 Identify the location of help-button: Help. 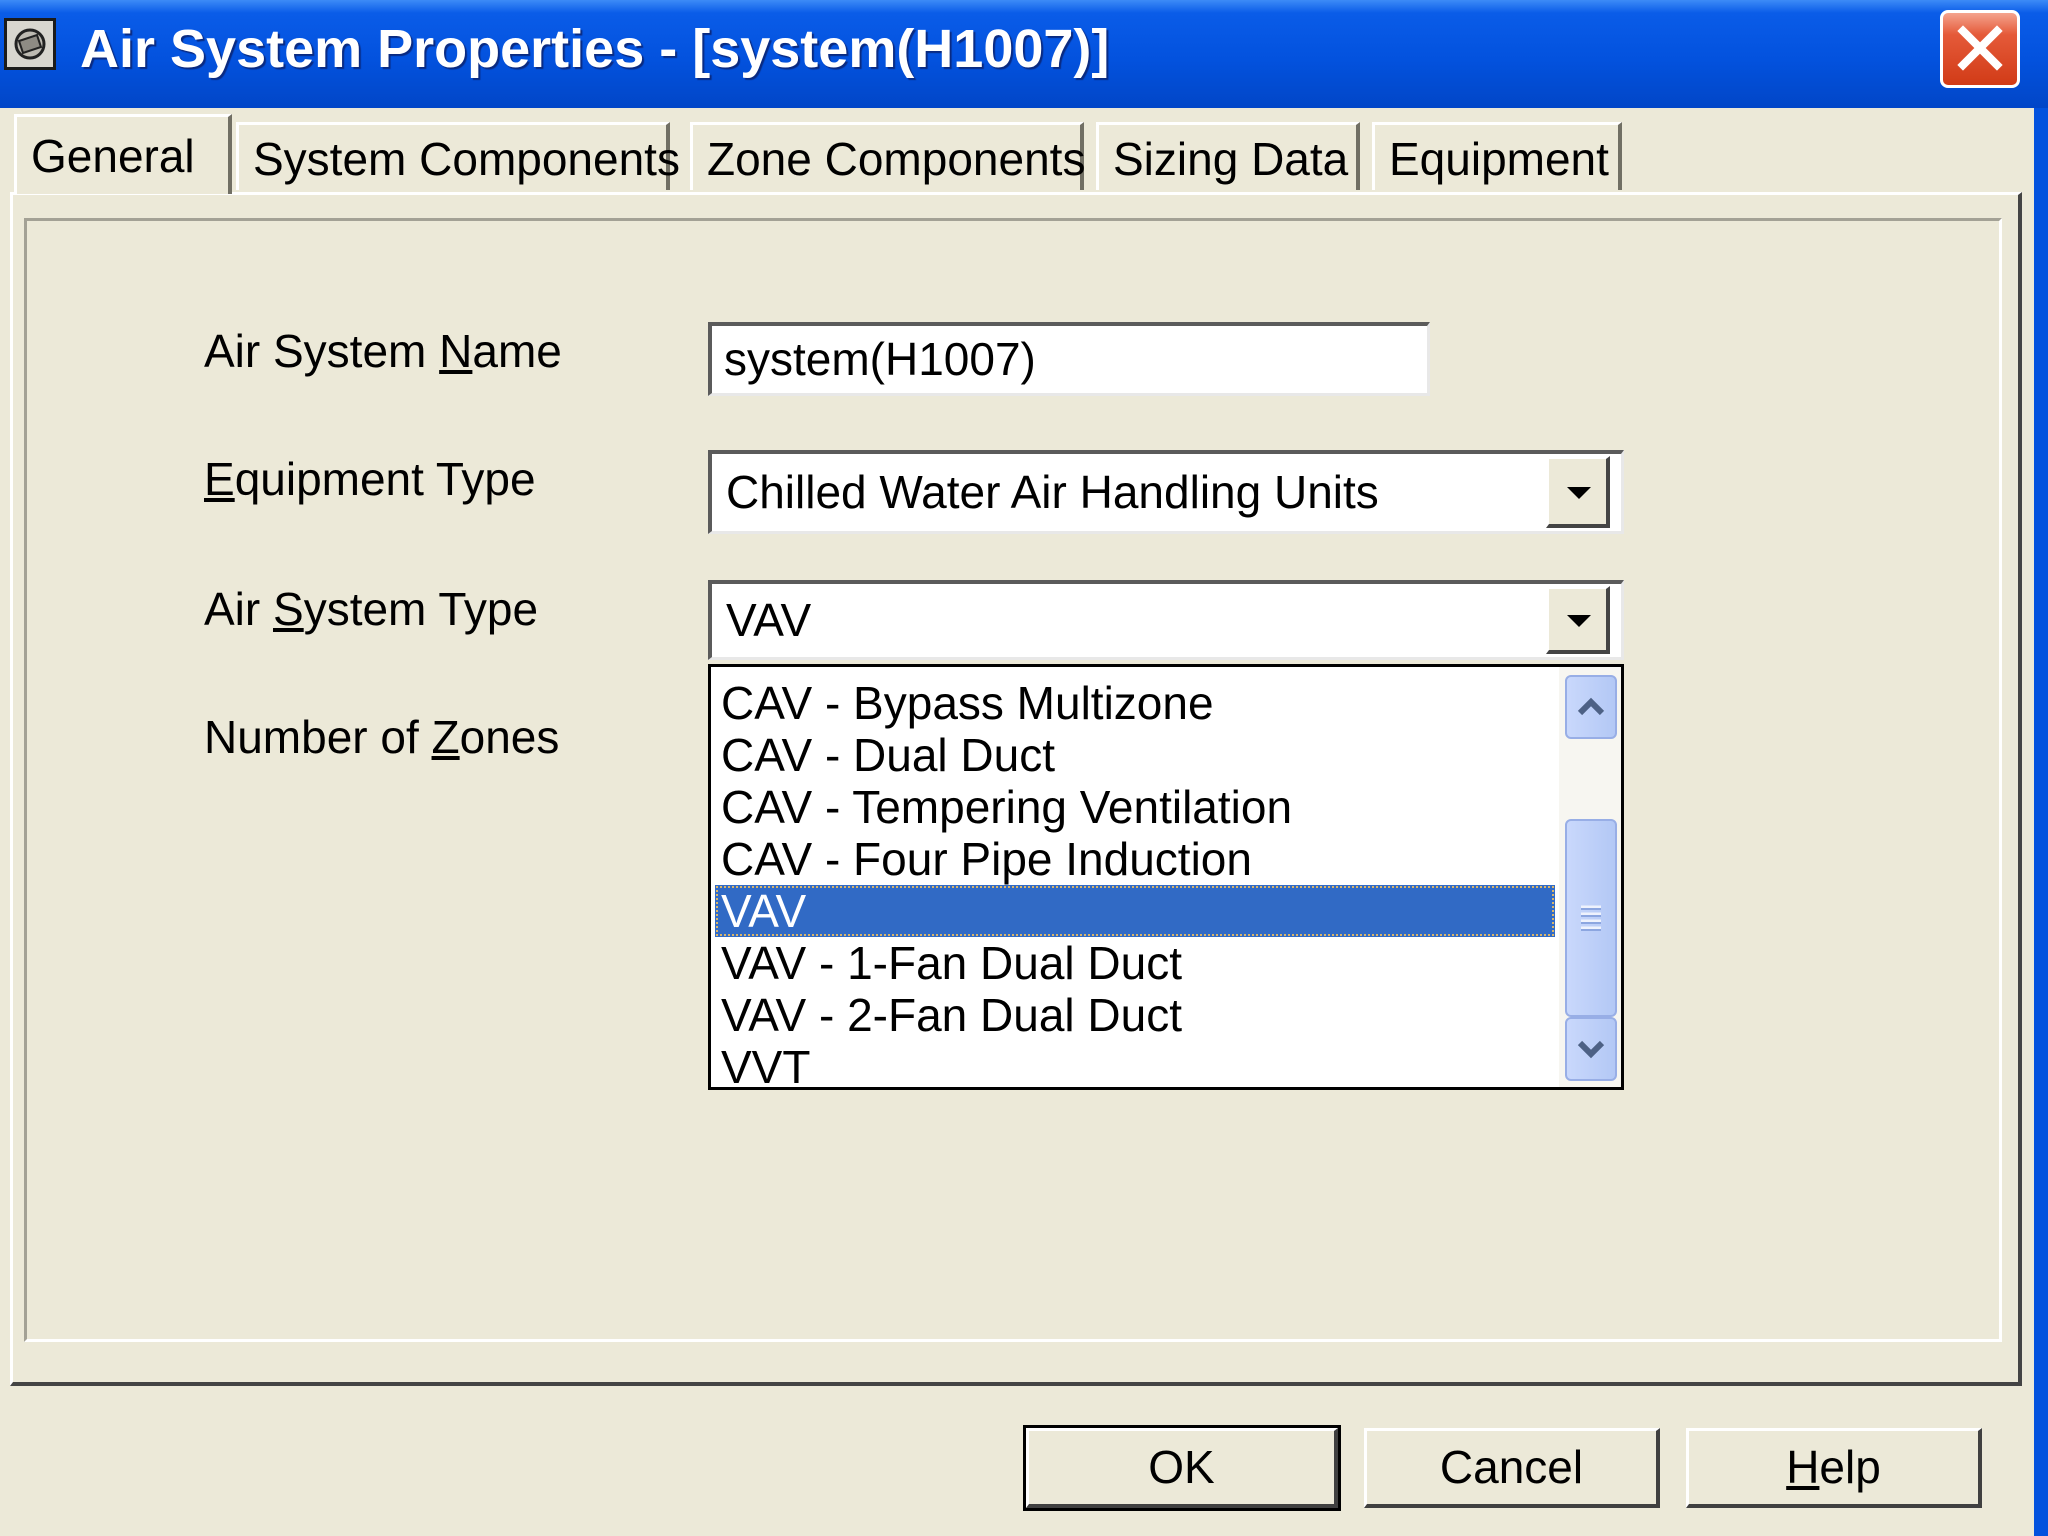
(1834, 1468).